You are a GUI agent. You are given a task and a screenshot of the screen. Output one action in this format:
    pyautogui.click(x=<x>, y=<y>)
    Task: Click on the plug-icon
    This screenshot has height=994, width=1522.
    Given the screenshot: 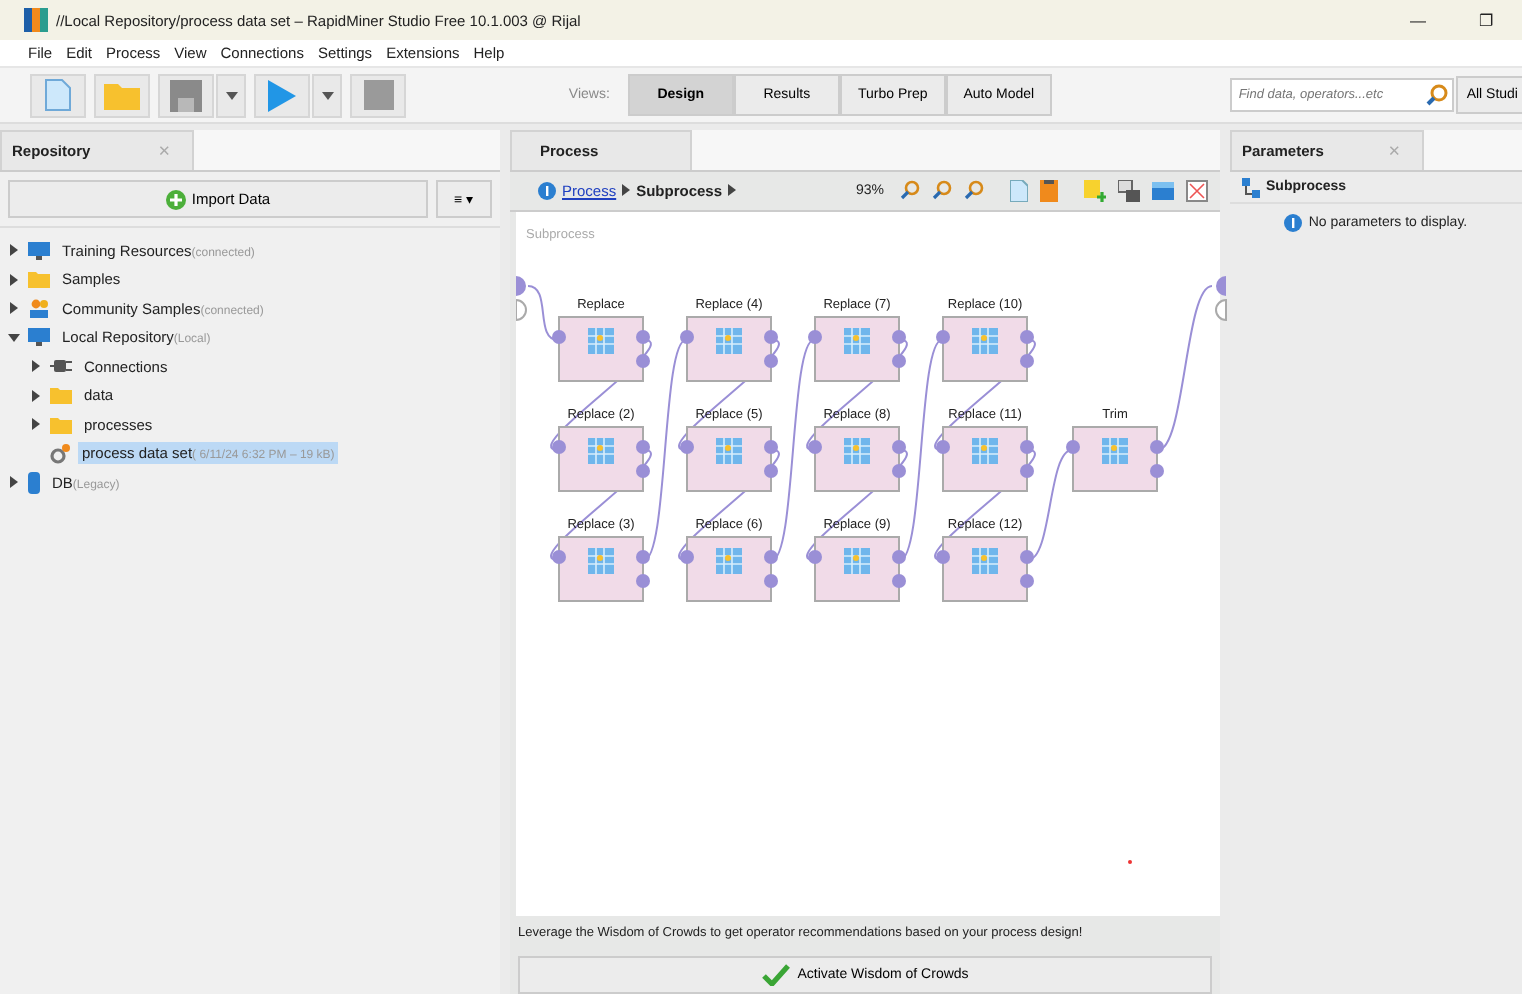 What is the action you would take?
    pyautogui.click(x=61, y=366)
    